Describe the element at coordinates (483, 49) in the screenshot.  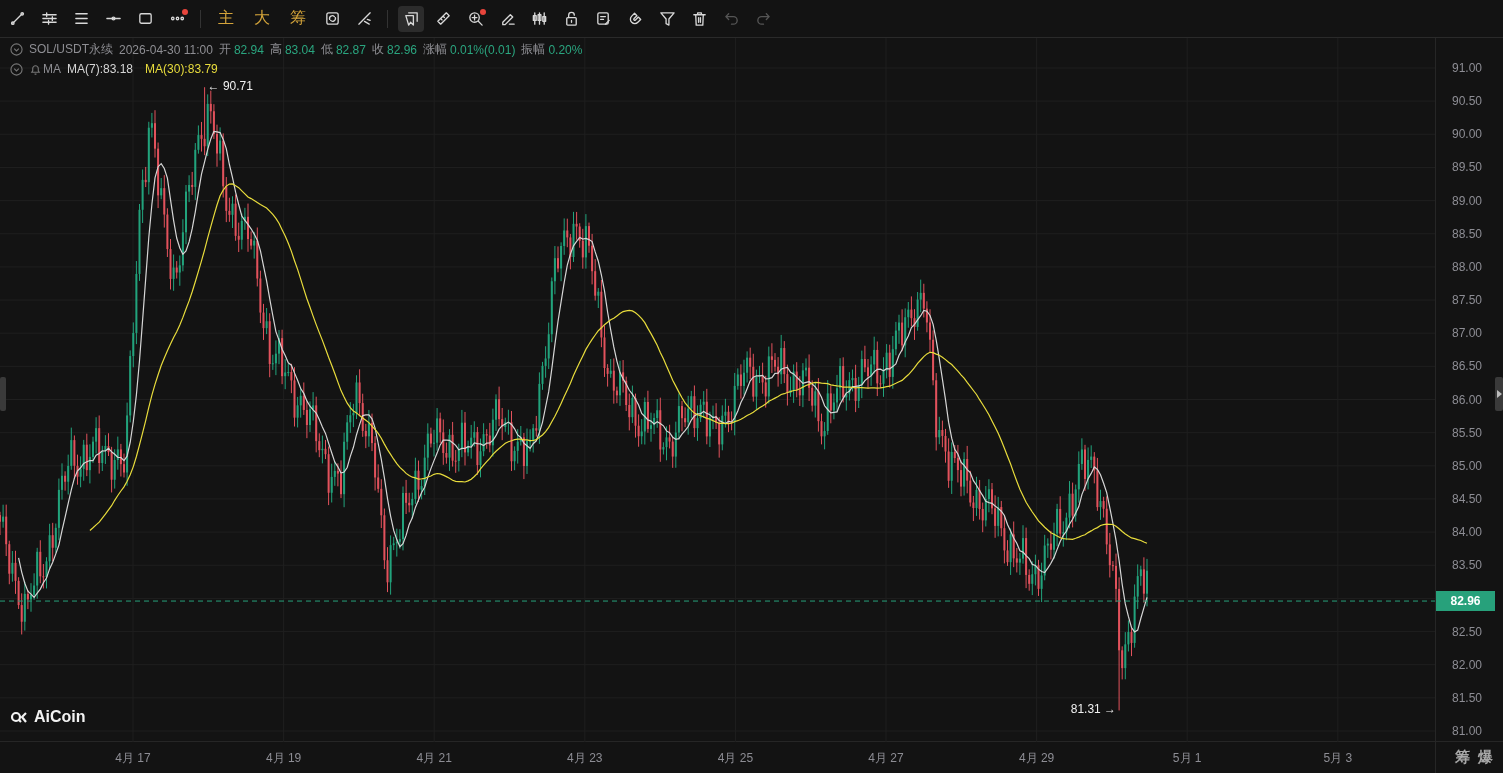
I see `field-value: 0.01%(0.01)` at that location.